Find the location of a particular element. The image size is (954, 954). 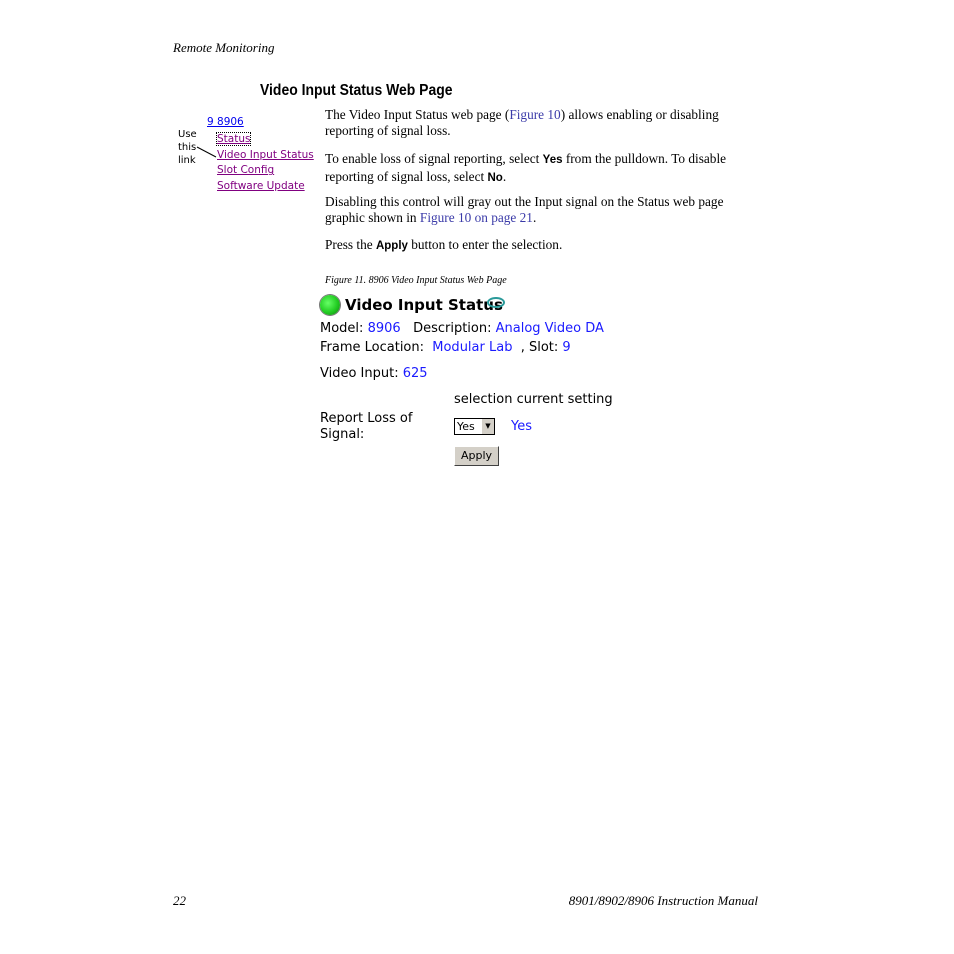

nav-link-software-update: Software Update is located at coordinates (265, 187).